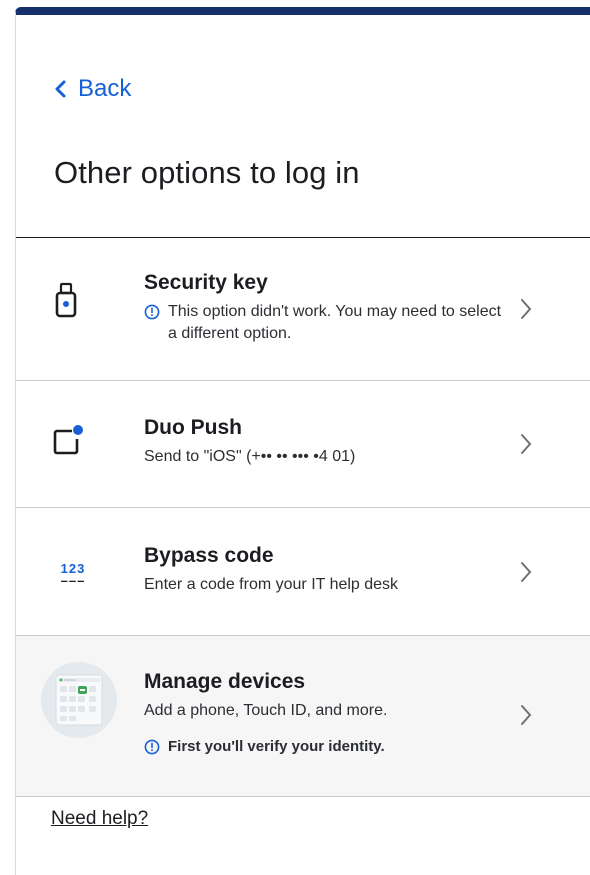 The width and height of the screenshot is (590, 875). Describe the element at coordinates (266, 710) in the screenshot. I see `option-description: Add a phone, Touch ID, and more.` at that location.